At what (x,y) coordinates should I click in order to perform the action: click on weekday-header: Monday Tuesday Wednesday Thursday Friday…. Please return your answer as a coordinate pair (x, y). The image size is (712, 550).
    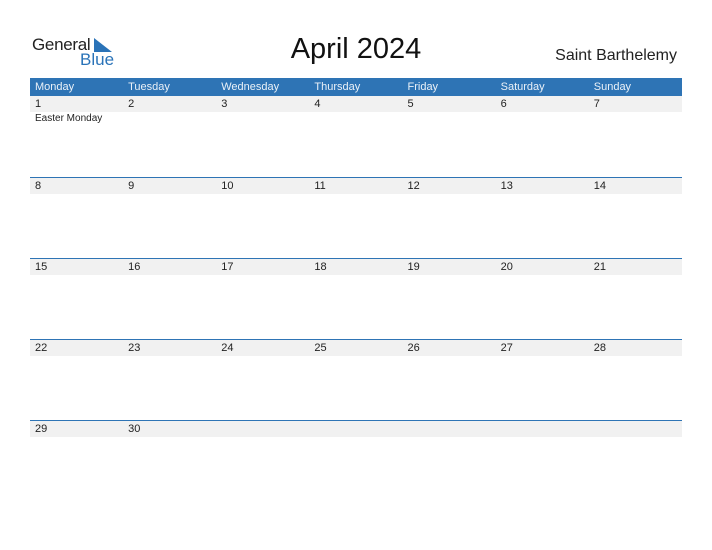
    Looking at the image, I should click on (356, 87).